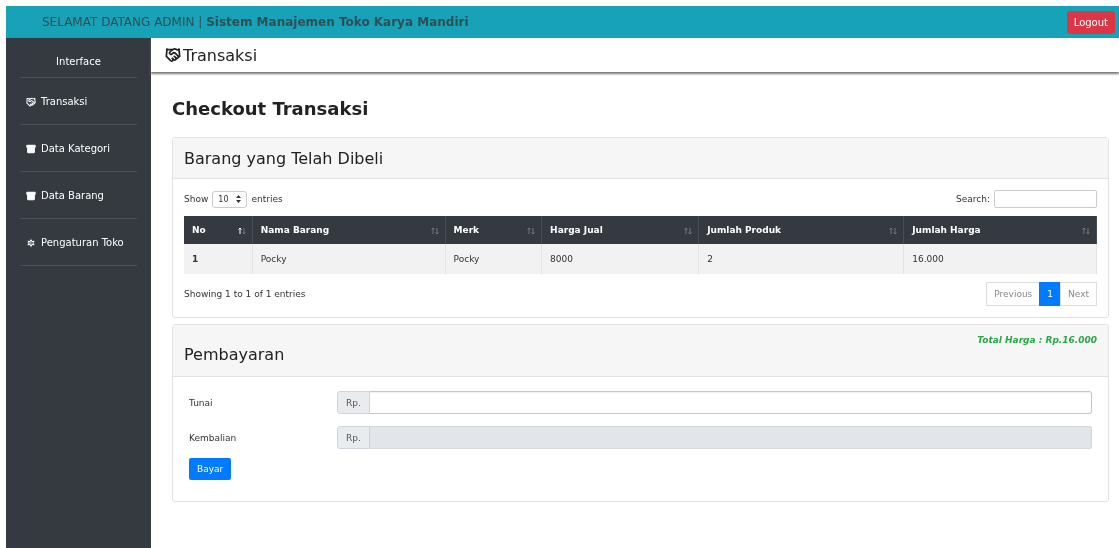 The image size is (1119, 548). I want to click on column-header: Merk, so click(493, 230).